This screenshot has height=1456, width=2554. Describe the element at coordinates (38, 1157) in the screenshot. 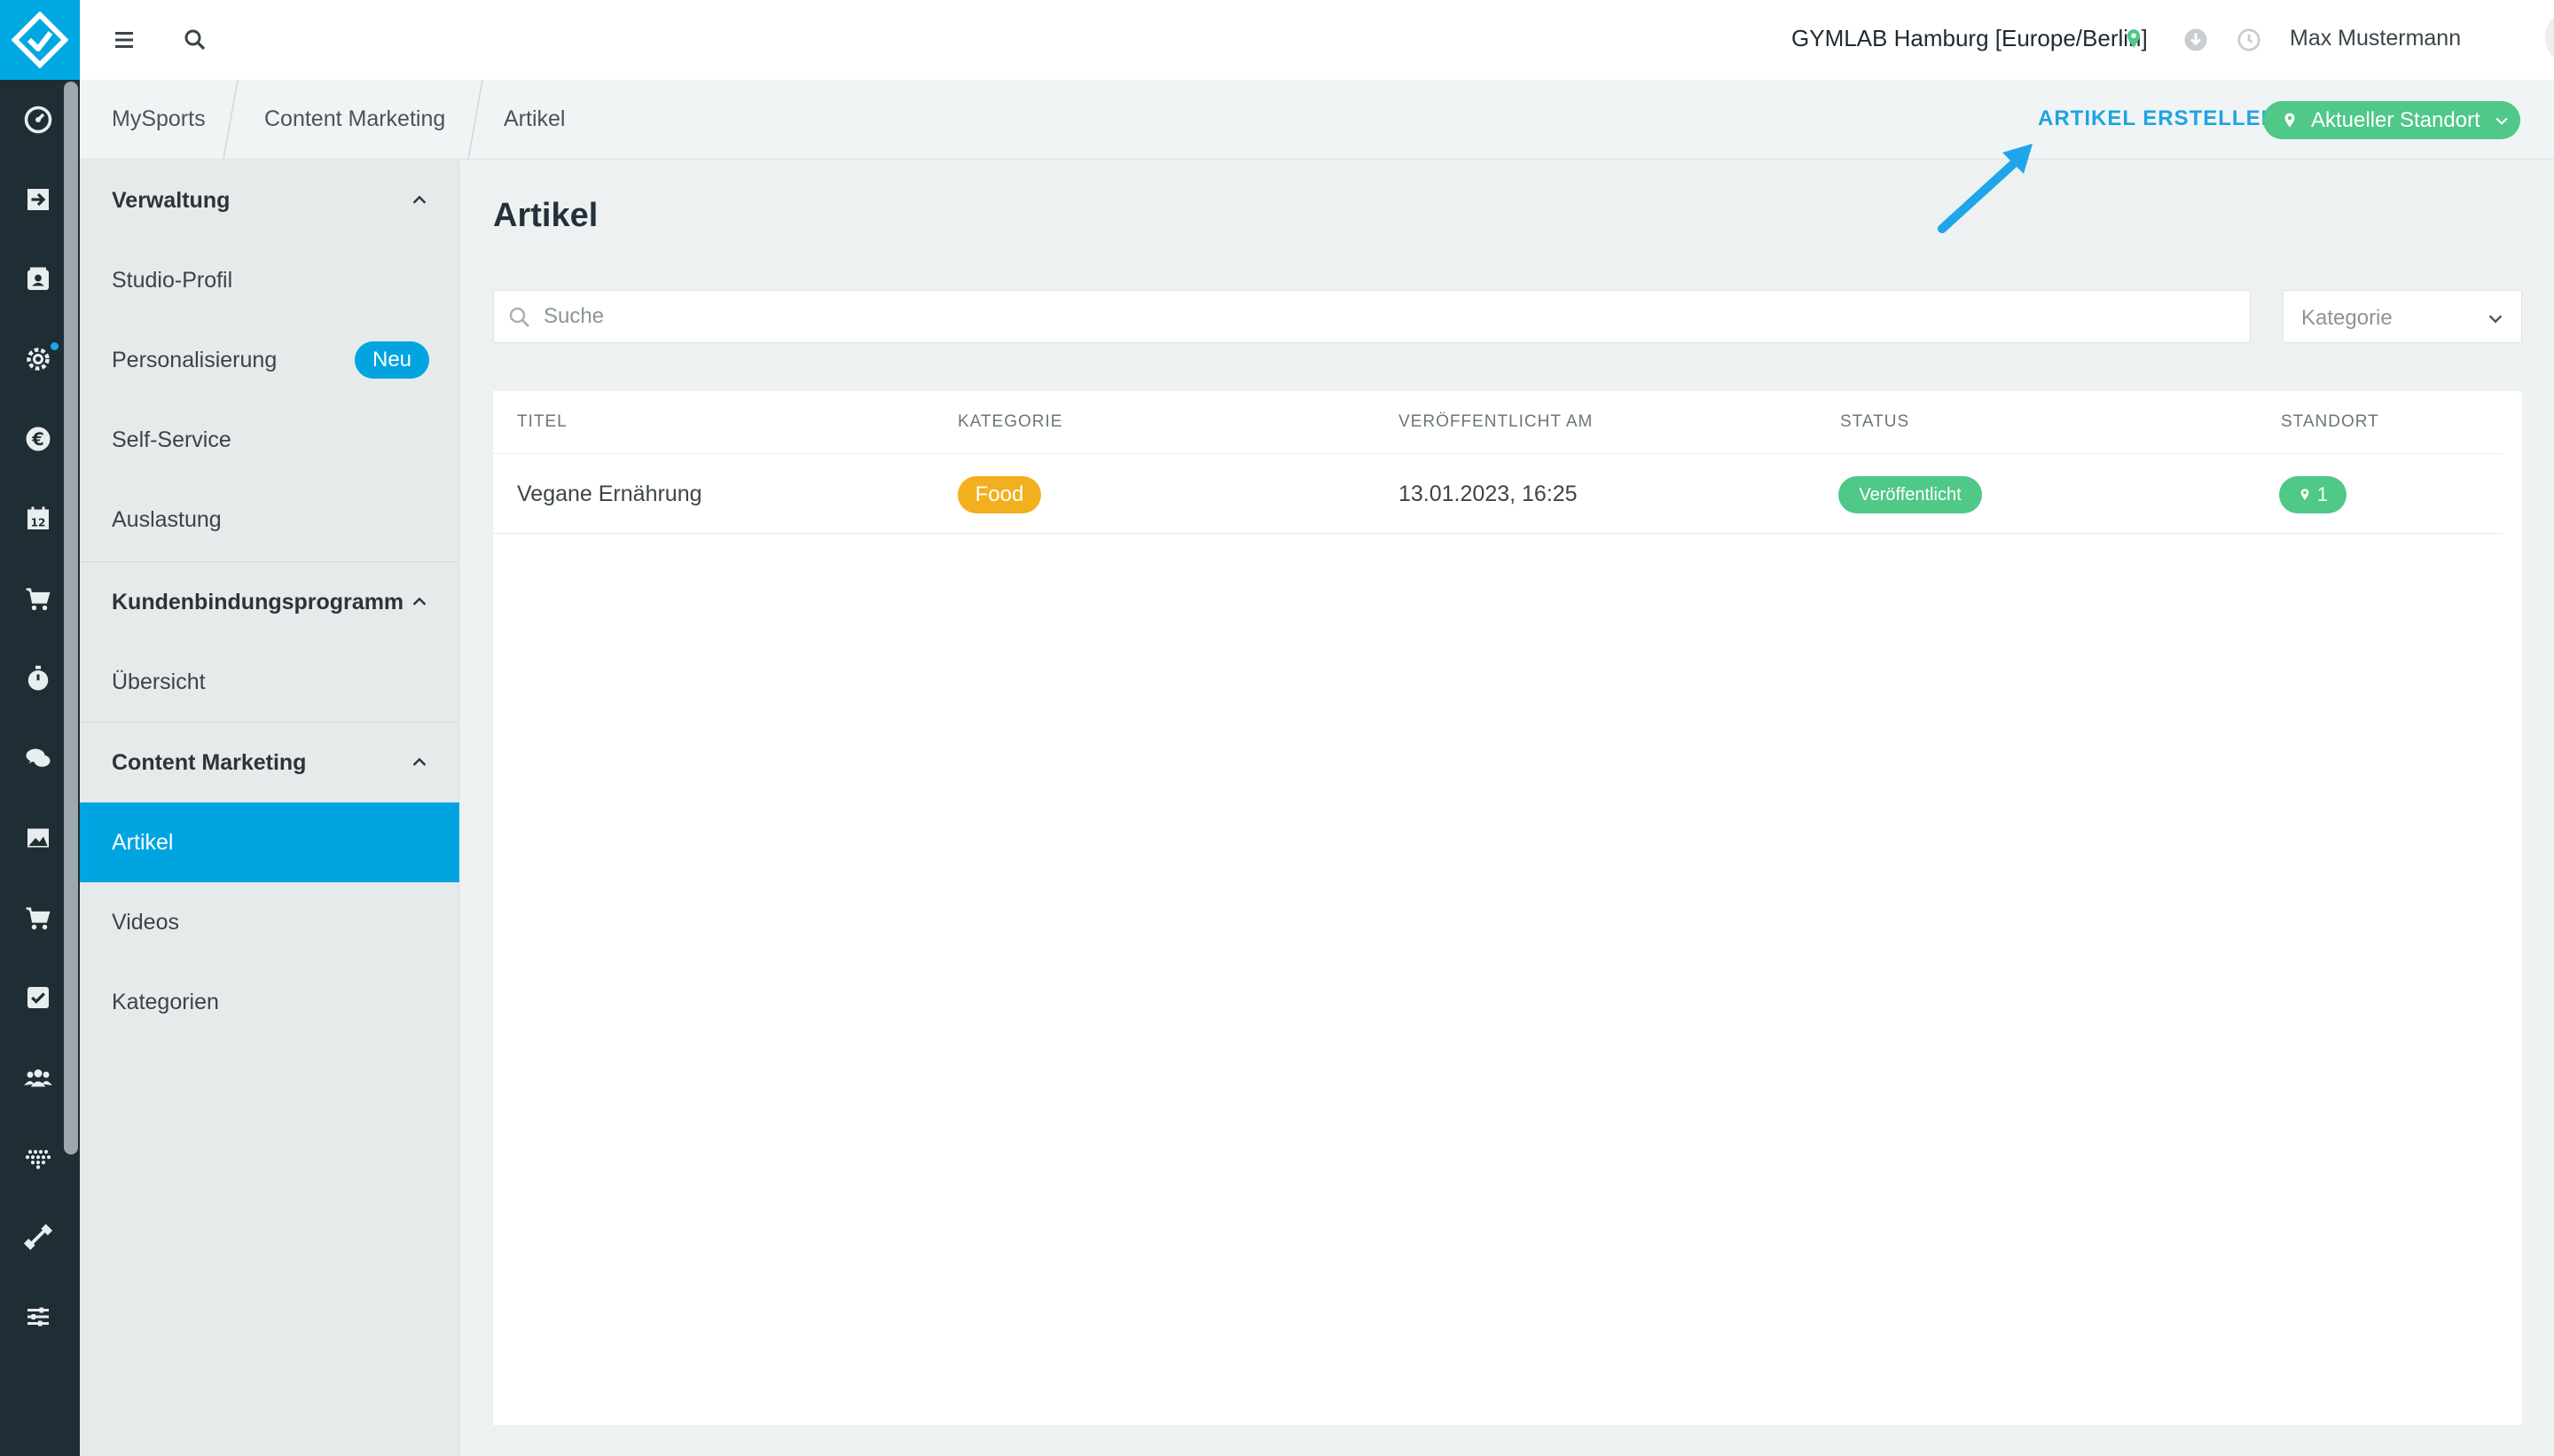

I see `heart-rate-icon` at that location.